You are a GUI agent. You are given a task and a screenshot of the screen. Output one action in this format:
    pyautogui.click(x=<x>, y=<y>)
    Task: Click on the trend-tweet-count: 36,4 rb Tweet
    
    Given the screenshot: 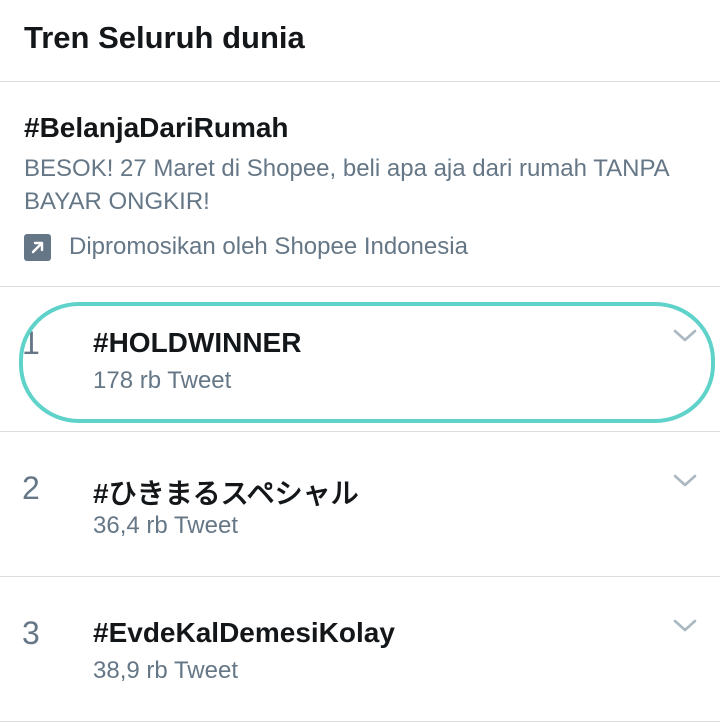 What is the action you would take?
    pyautogui.click(x=165, y=525)
    